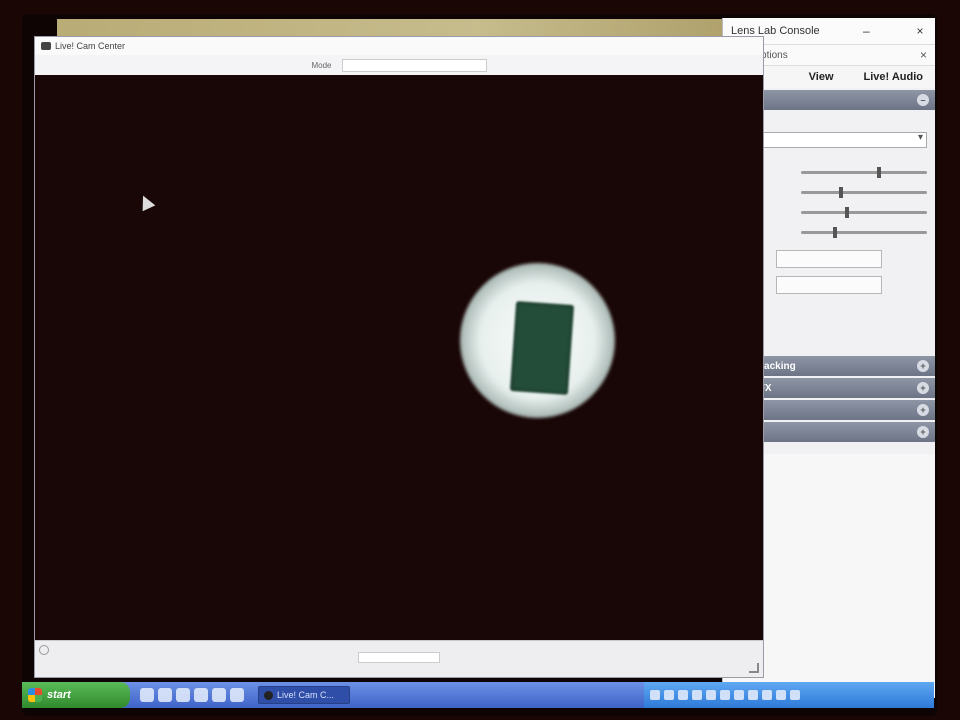 The height and width of the screenshot is (720, 960). Describe the element at coordinates (754, 668) in the screenshot. I see `resize-grip-icon` at that location.